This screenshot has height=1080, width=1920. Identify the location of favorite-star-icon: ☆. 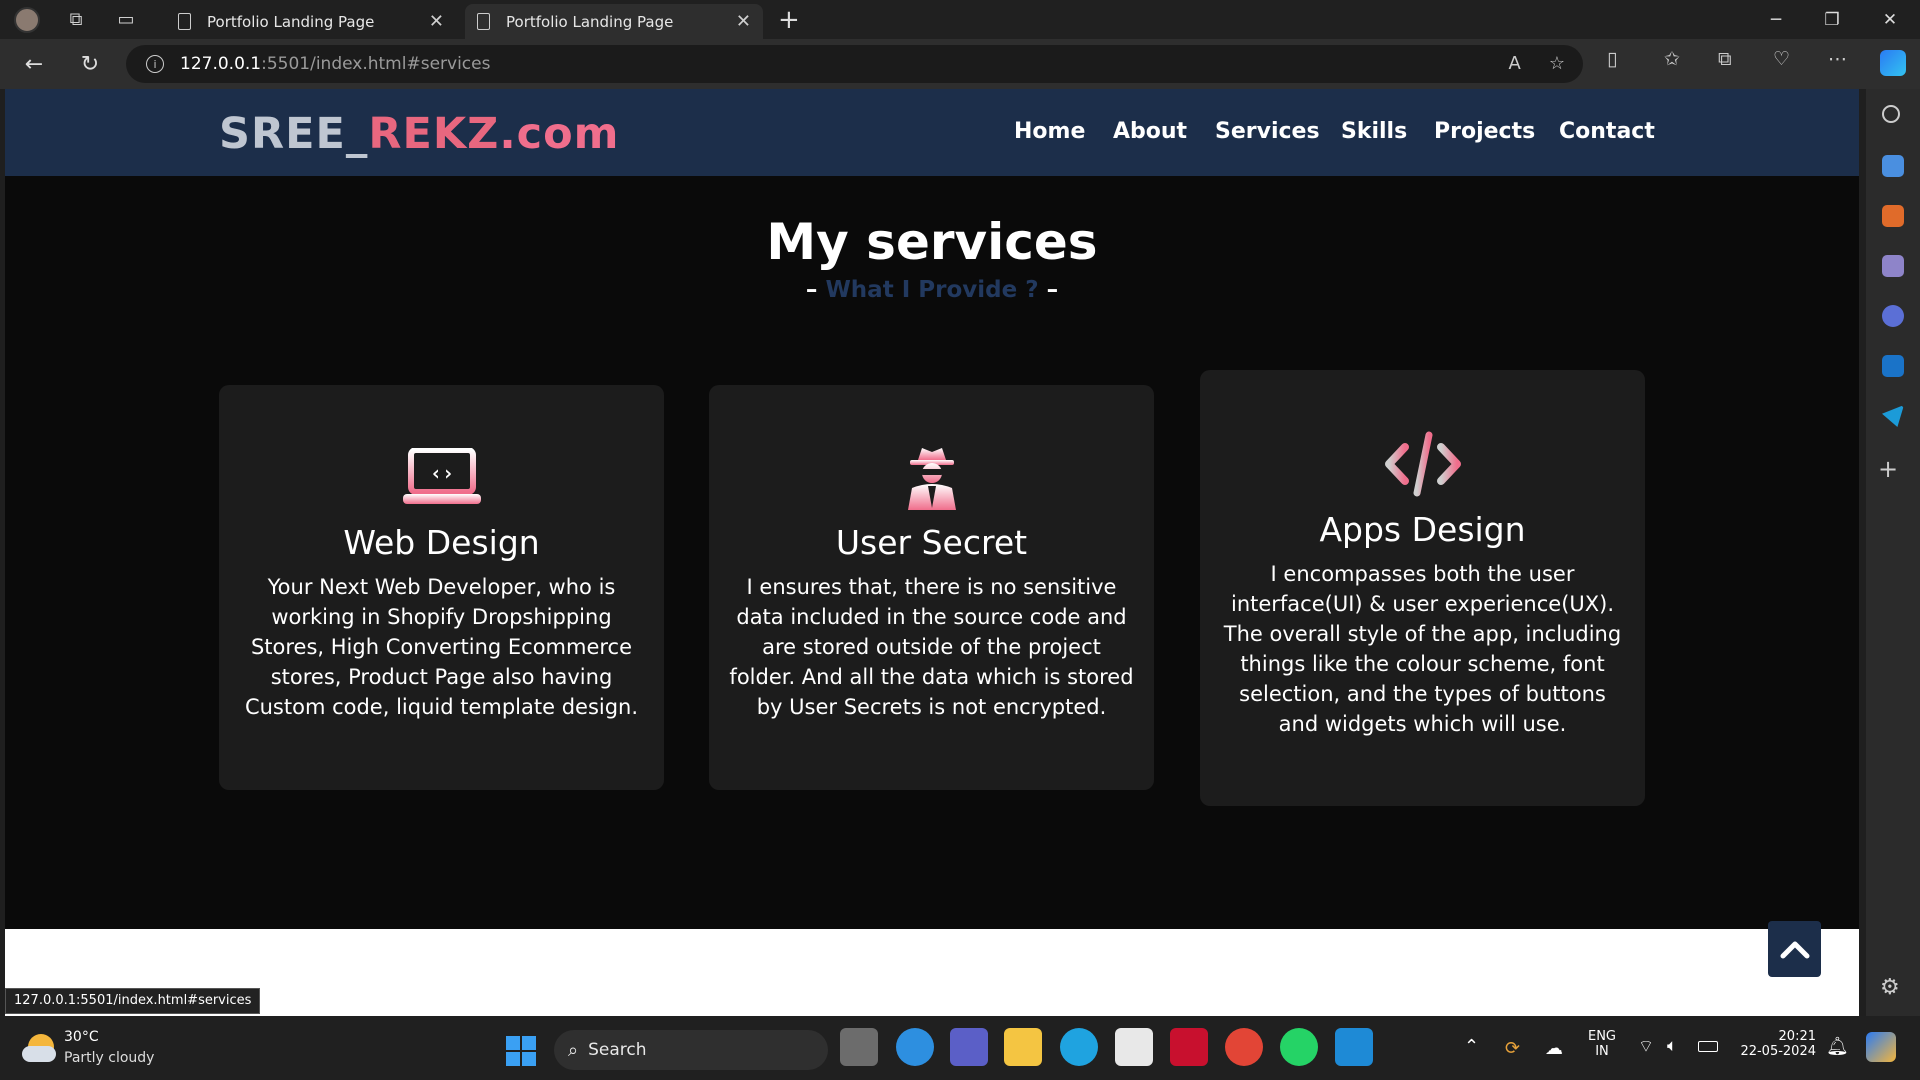
(1557, 63).